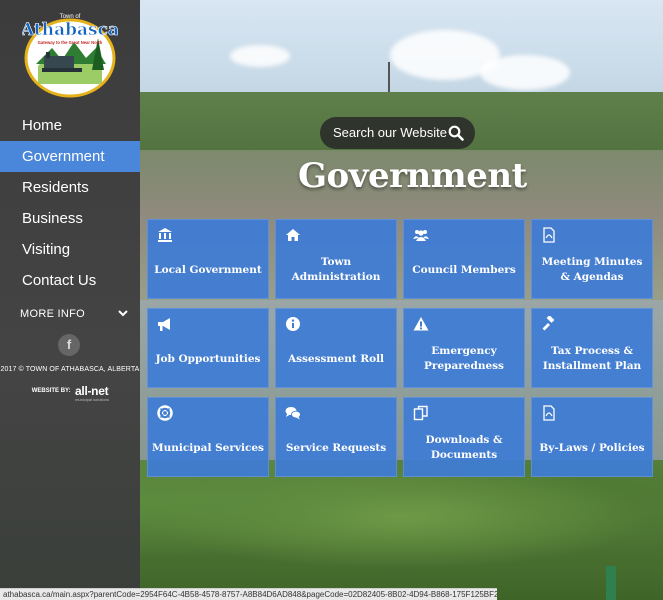 The height and width of the screenshot is (600, 663). What do you see at coordinates (70, 125) in the screenshot?
I see `nav-item-home: Home` at bounding box center [70, 125].